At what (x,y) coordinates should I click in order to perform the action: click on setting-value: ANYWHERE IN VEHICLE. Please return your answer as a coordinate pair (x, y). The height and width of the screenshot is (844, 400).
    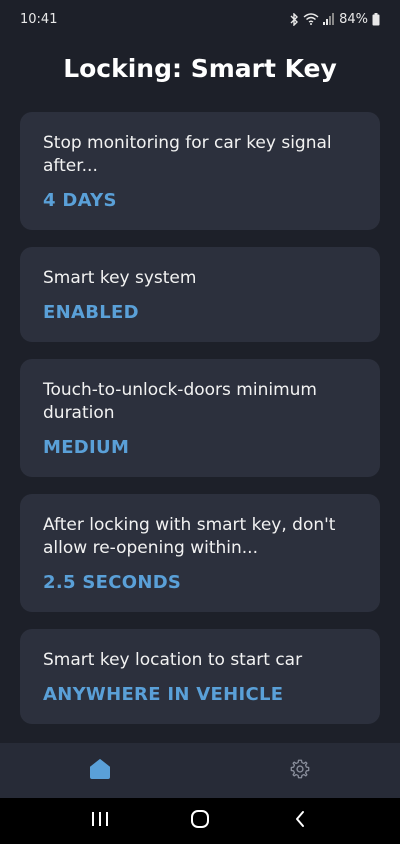
    Looking at the image, I should click on (163, 694).